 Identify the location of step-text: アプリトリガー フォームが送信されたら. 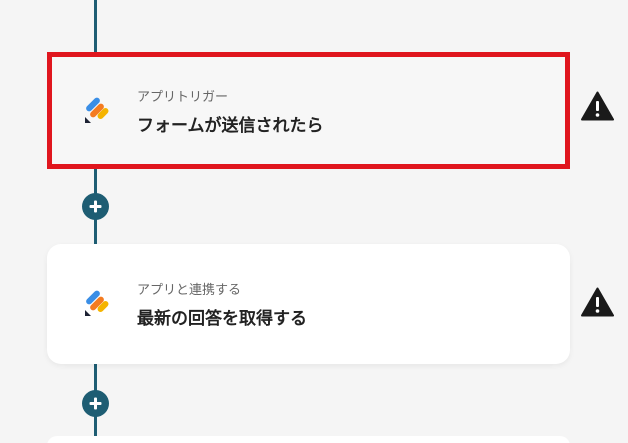
(230, 111).